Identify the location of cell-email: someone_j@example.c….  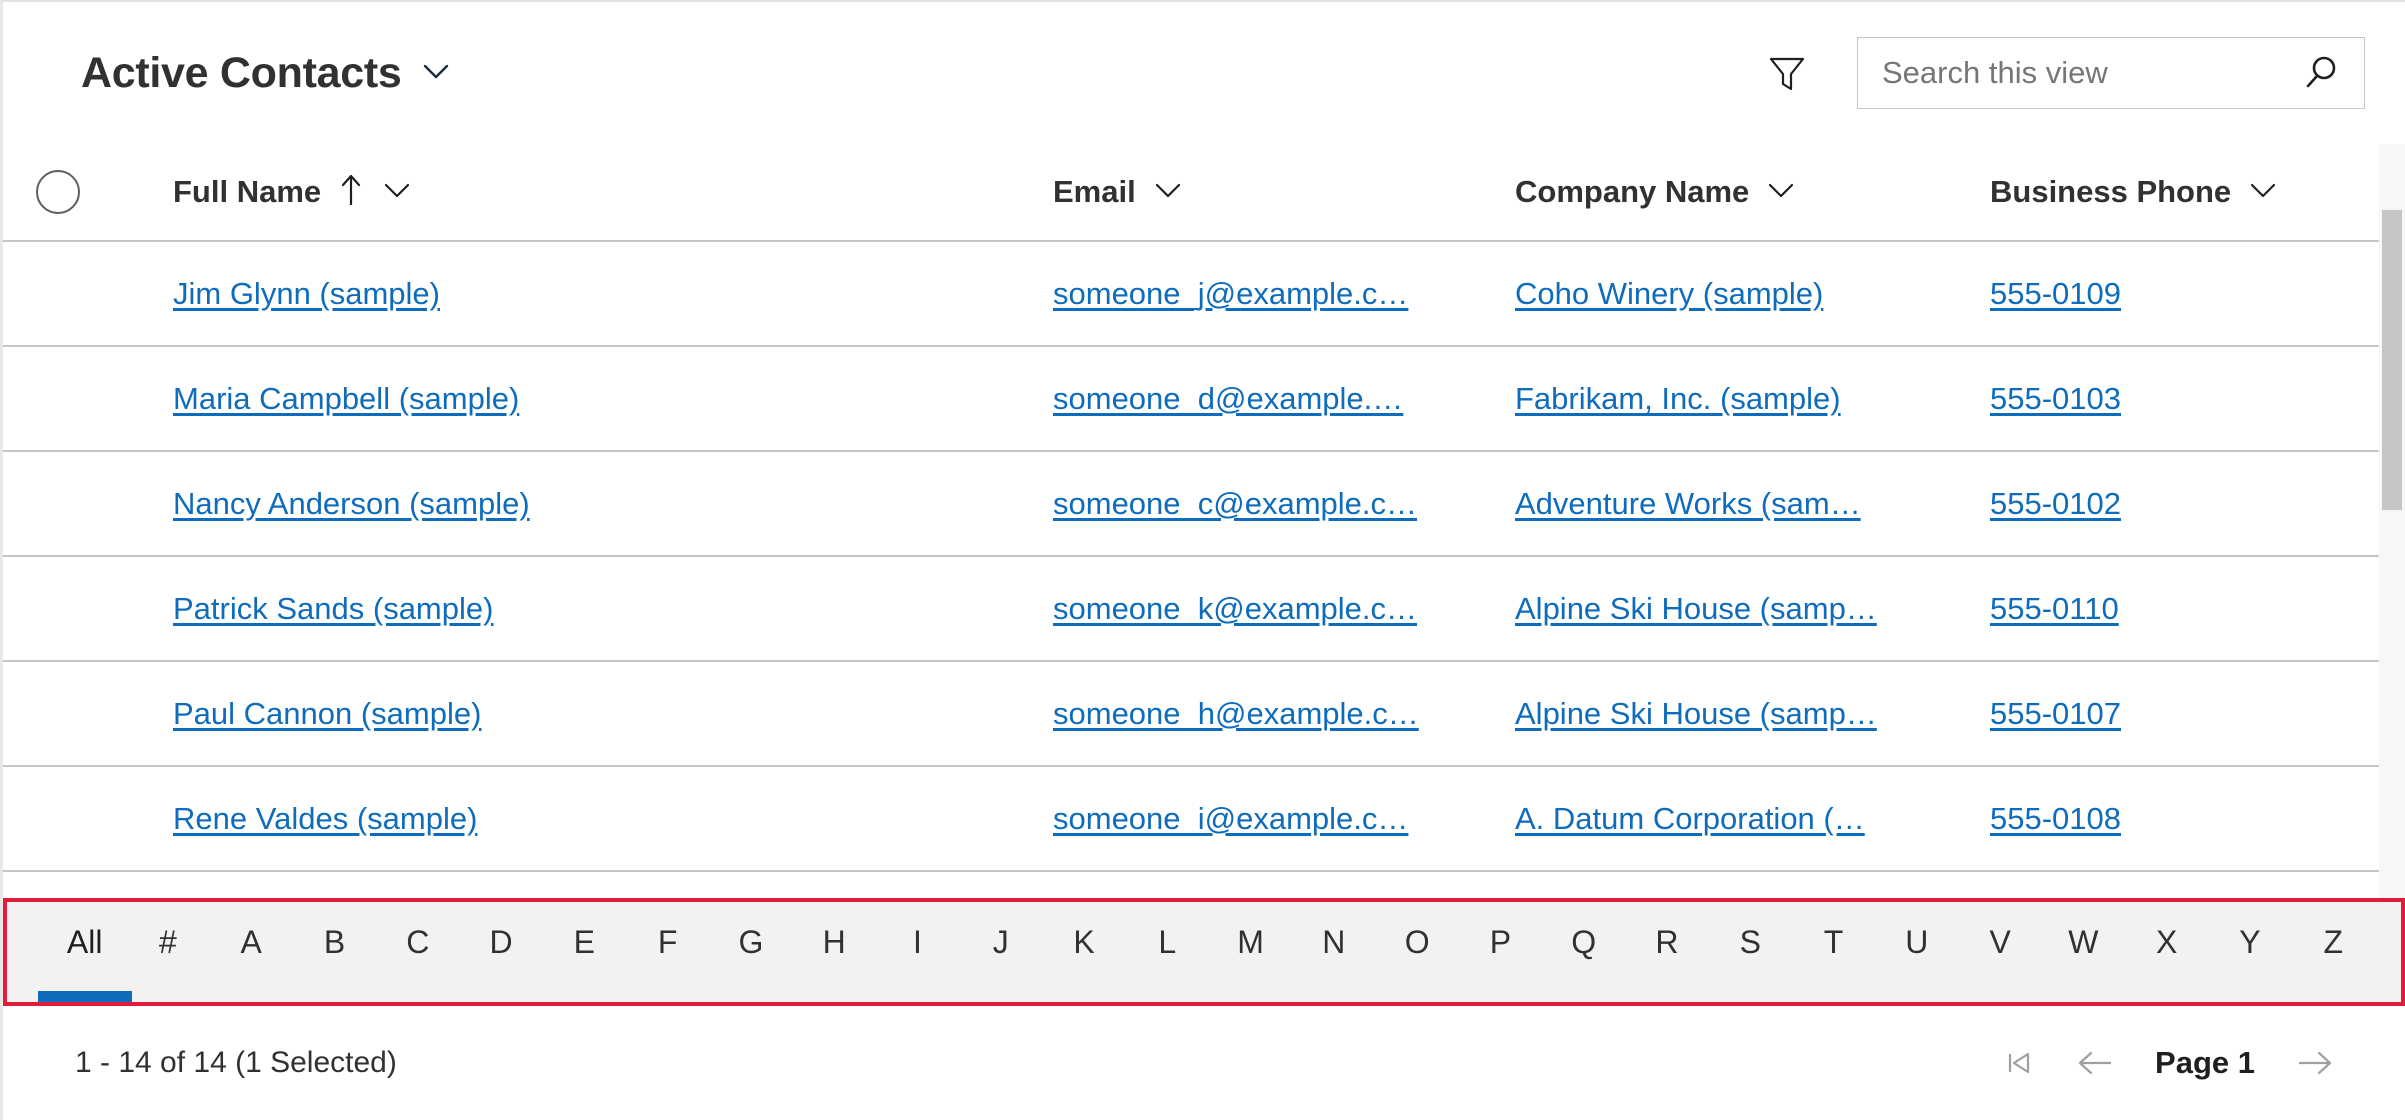
(1284, 294).